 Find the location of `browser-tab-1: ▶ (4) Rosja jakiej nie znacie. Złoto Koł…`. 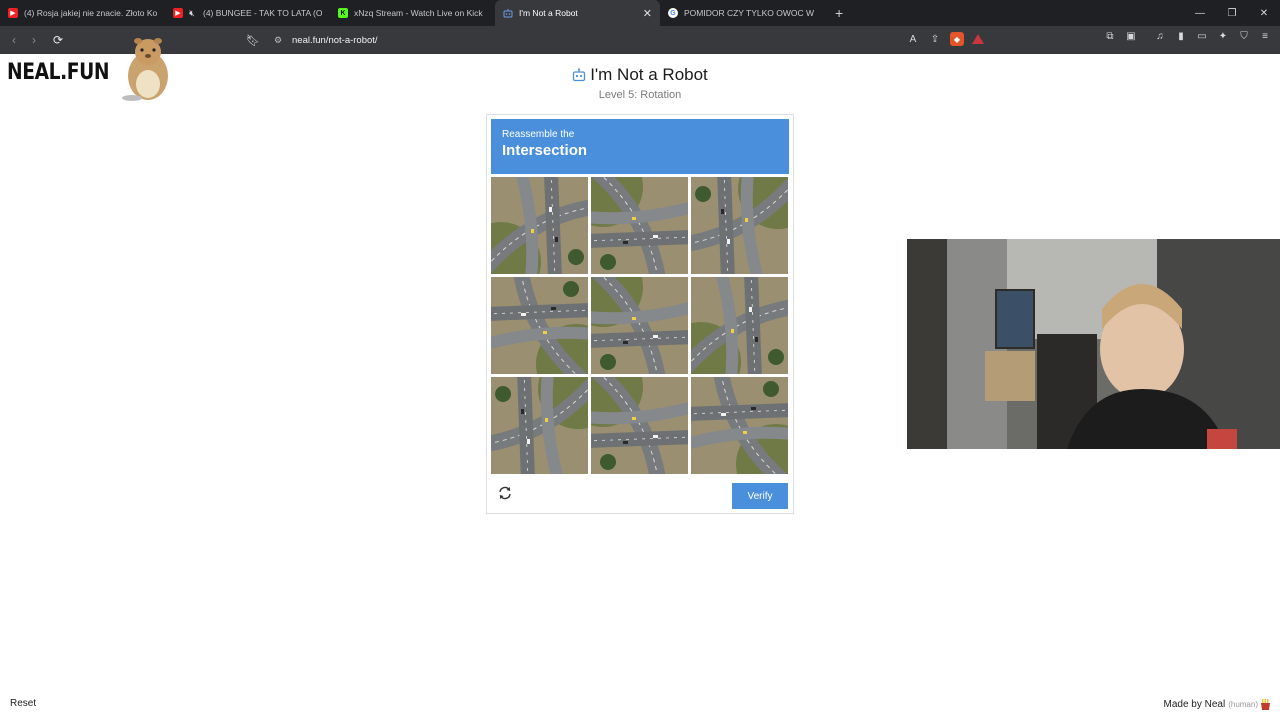

browser-tab-1: ▶ (4) Rosja jakiej nie znacie. Złoto Koł… is located at coordinates (82, 13).